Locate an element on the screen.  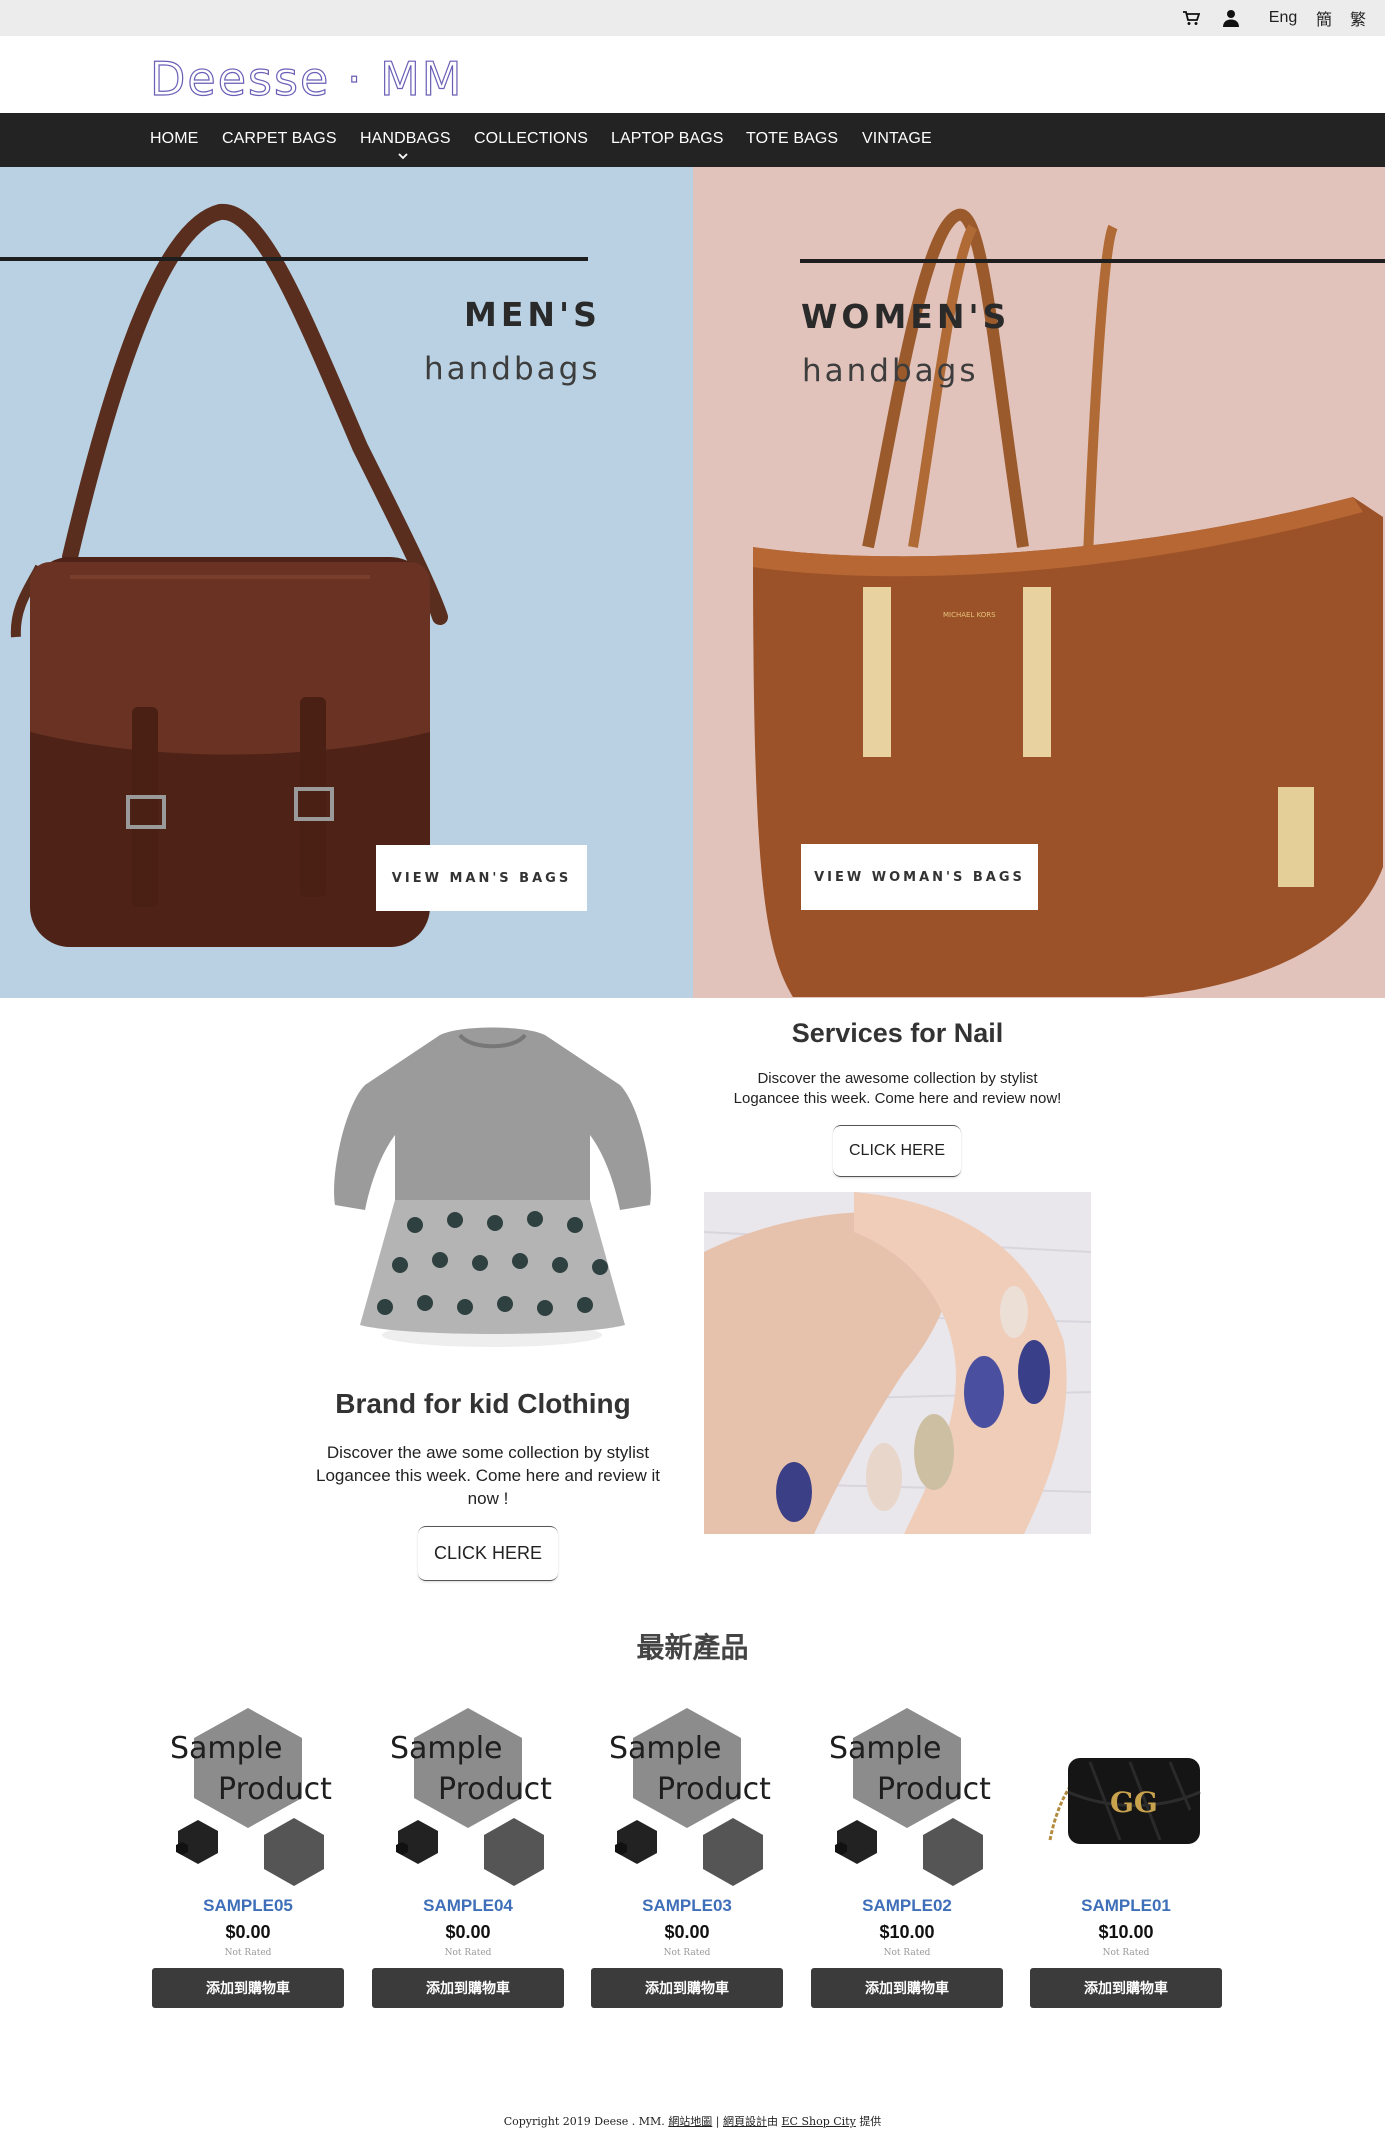
product-card: GG SAMPLE01 $10.00 Not Rated 添加到購物車 is located at coordinates (1126, 1855).